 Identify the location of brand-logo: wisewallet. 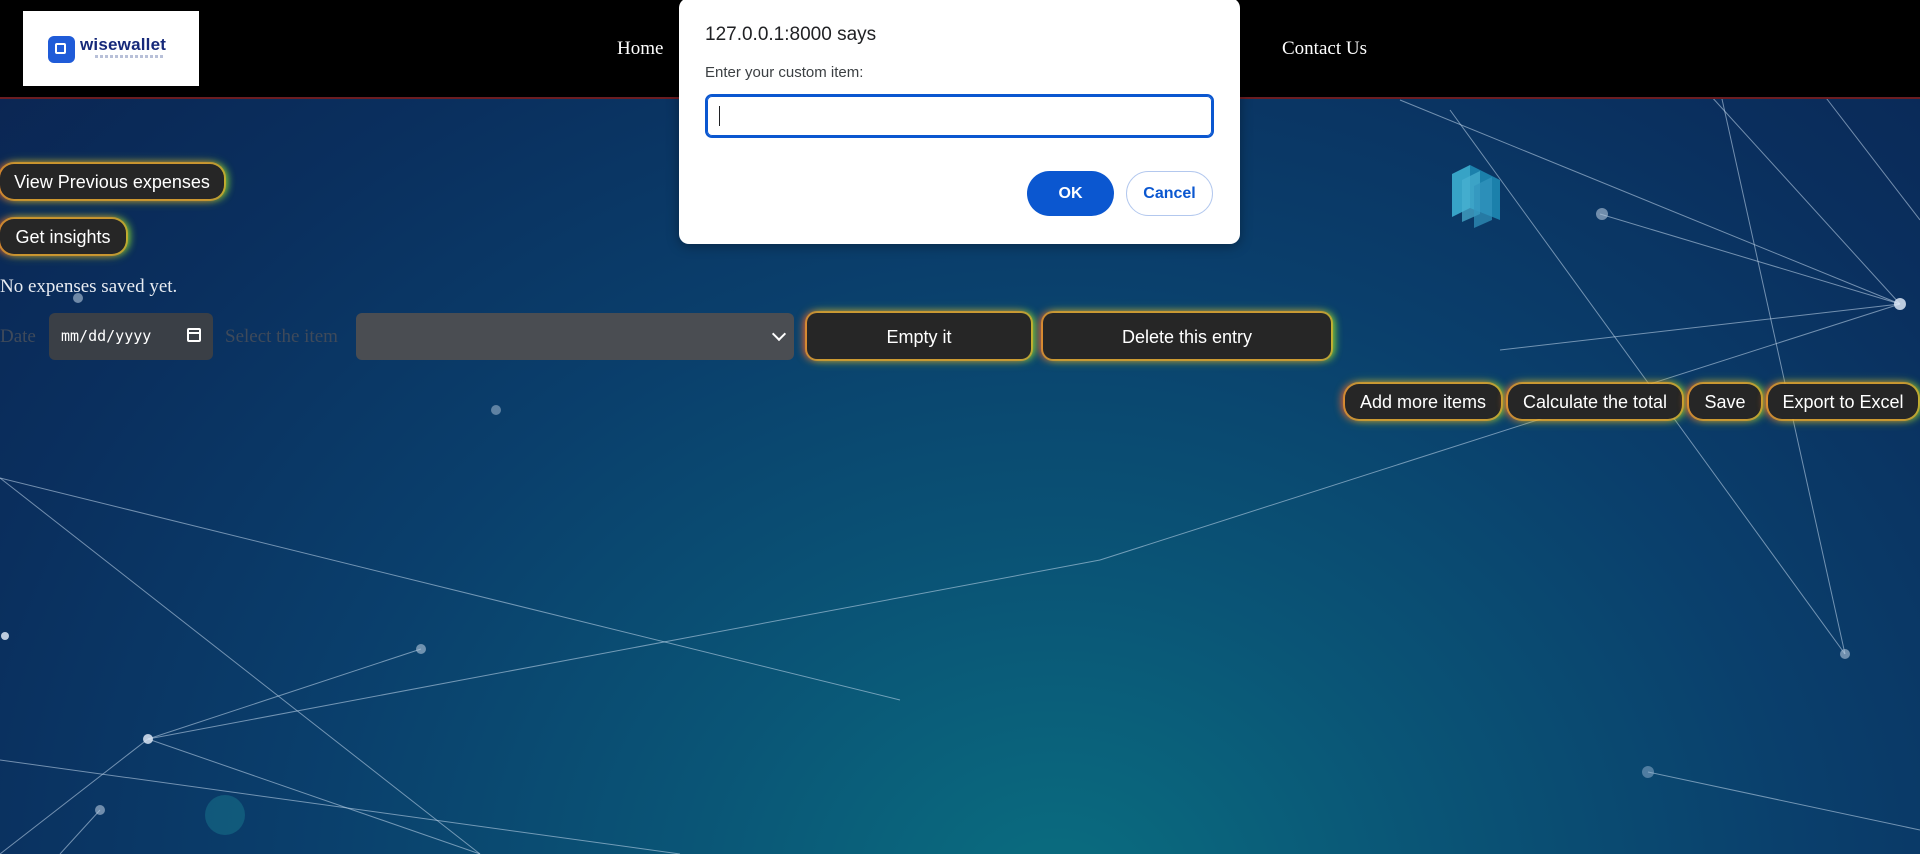
(111, 48).